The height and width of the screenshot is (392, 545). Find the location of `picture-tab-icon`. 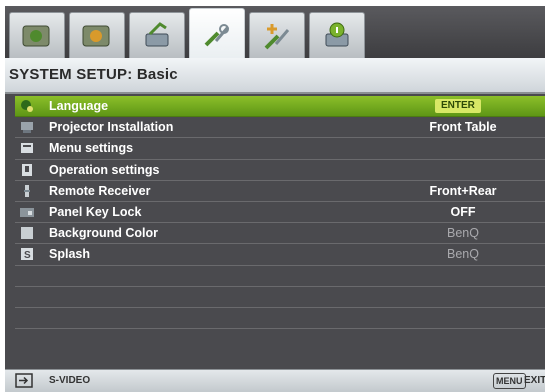

picture-tab-icon is located at coordinates (36, 35).